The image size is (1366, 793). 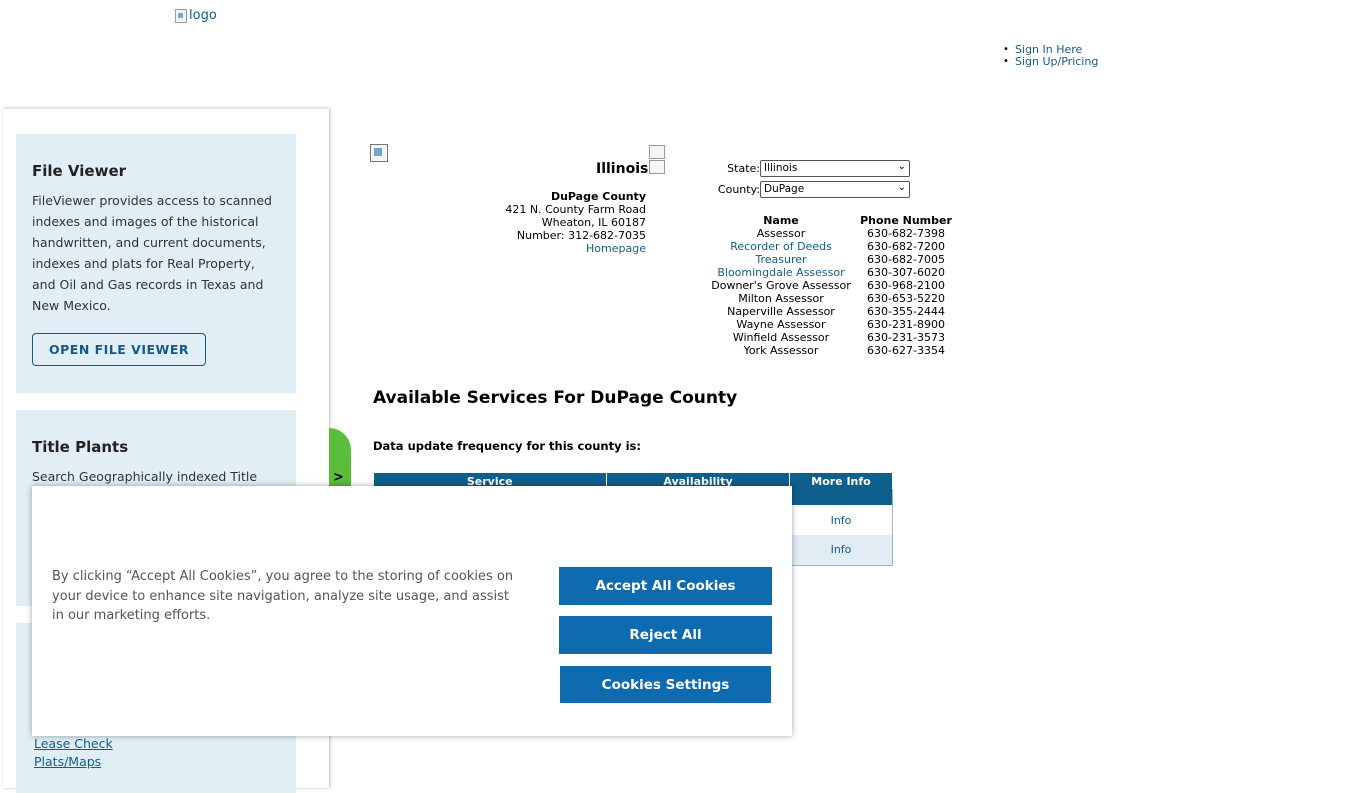 What do you see at coordinates (906, 337) in the screenshot?
I see `contact-phone: 630-231-3573` at bounding box center [906, 337].